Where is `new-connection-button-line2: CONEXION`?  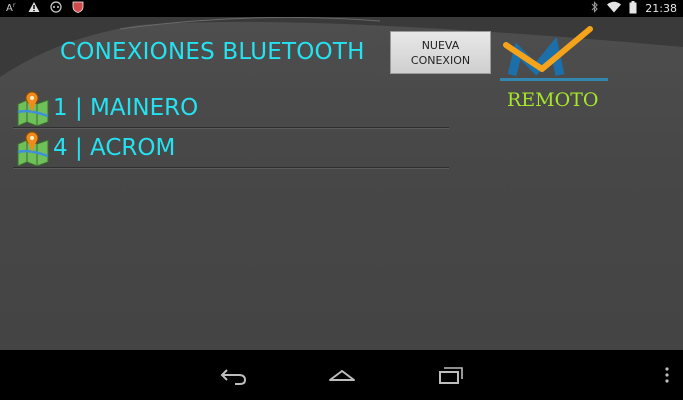 new-connection-button-line2: CONEXION is located at coordinates (440, 60).